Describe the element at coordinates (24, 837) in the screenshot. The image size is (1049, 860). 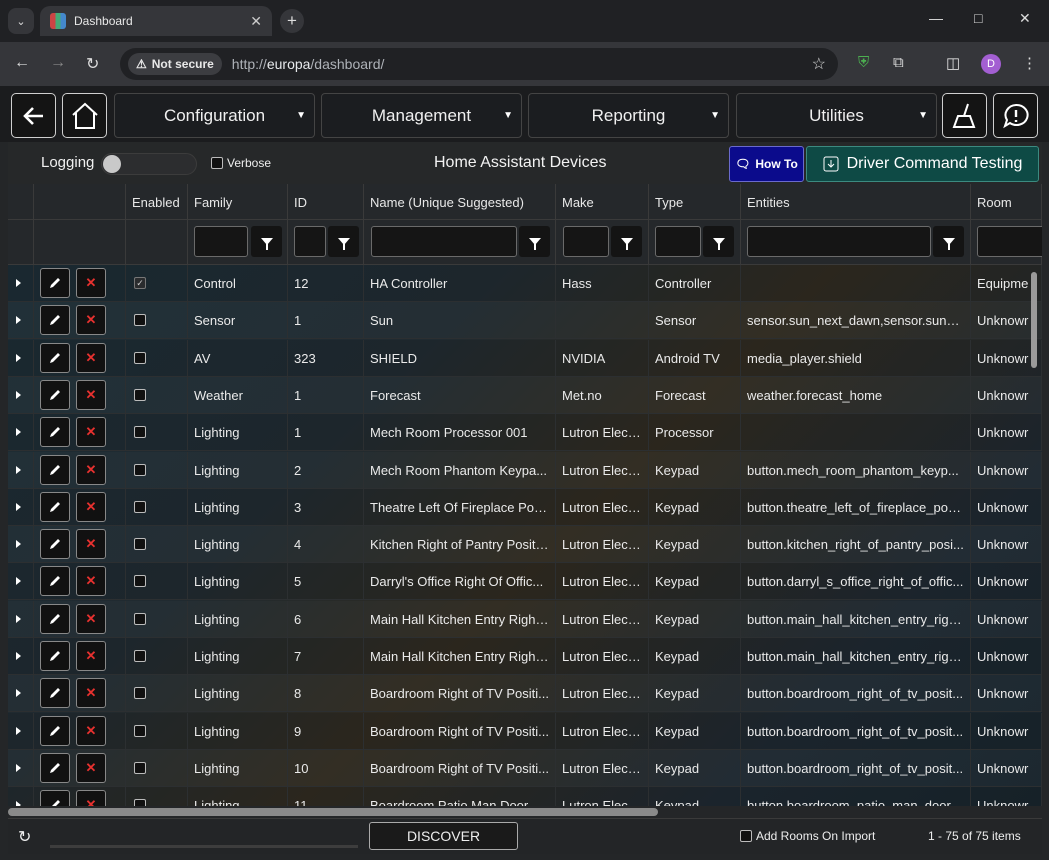
I see `refresh-icon: ↻` at that location.